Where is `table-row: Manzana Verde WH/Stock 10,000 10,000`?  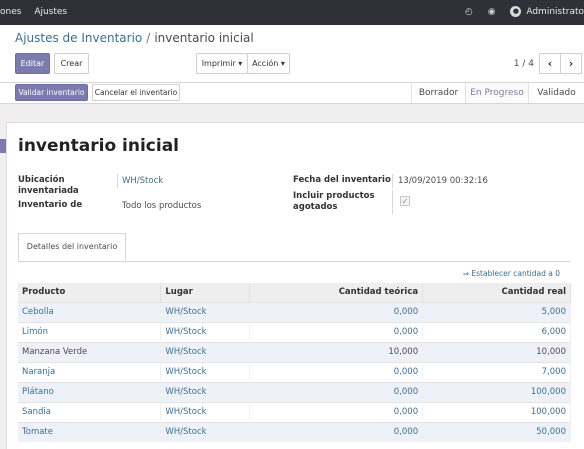
table-row: Manzana Verde WH/Stock 10,000 10,000 is located at coordinates (294, 351).